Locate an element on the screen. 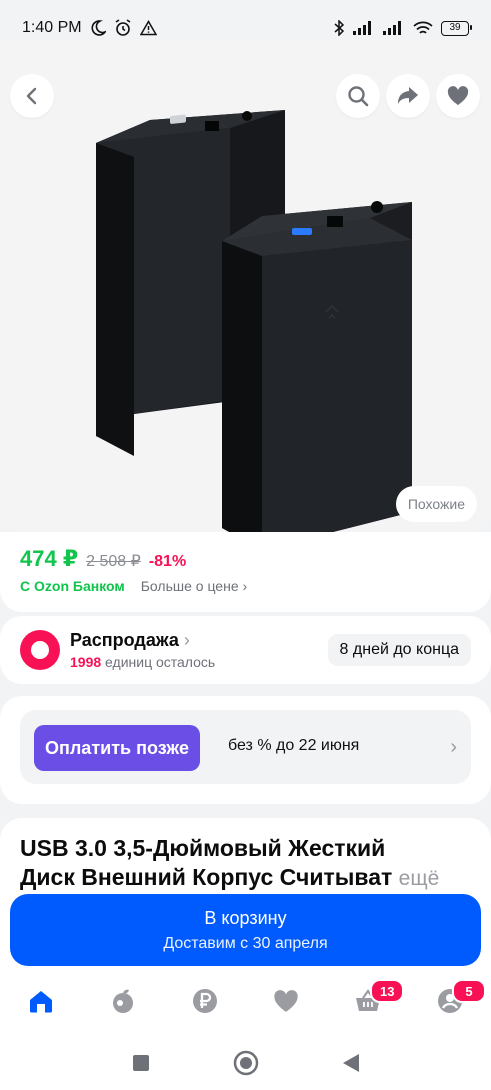  add-to-cart-label: В корзину is located at coordinates (245, 918).